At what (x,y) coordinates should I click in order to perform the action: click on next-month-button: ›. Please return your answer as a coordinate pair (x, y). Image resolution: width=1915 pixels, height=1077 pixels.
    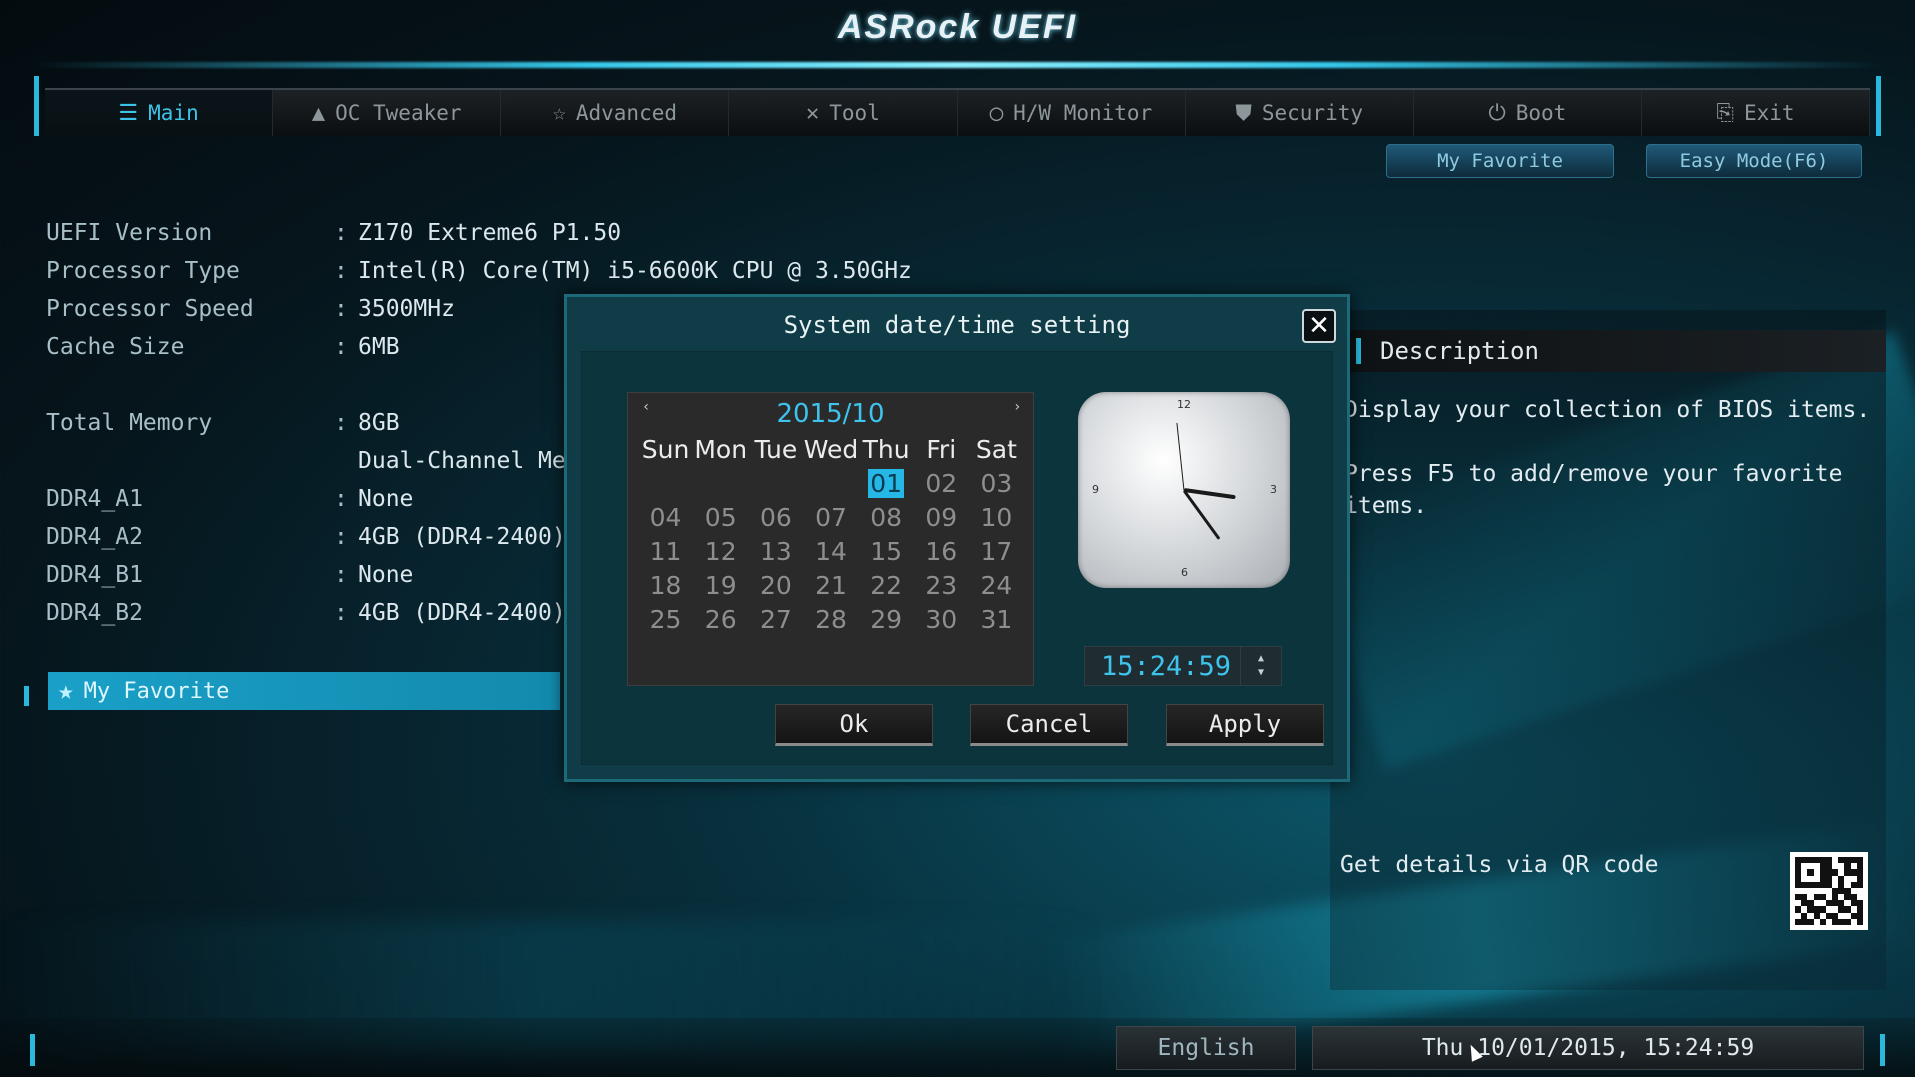
    Looking at the image, I should click on (1017, 407).